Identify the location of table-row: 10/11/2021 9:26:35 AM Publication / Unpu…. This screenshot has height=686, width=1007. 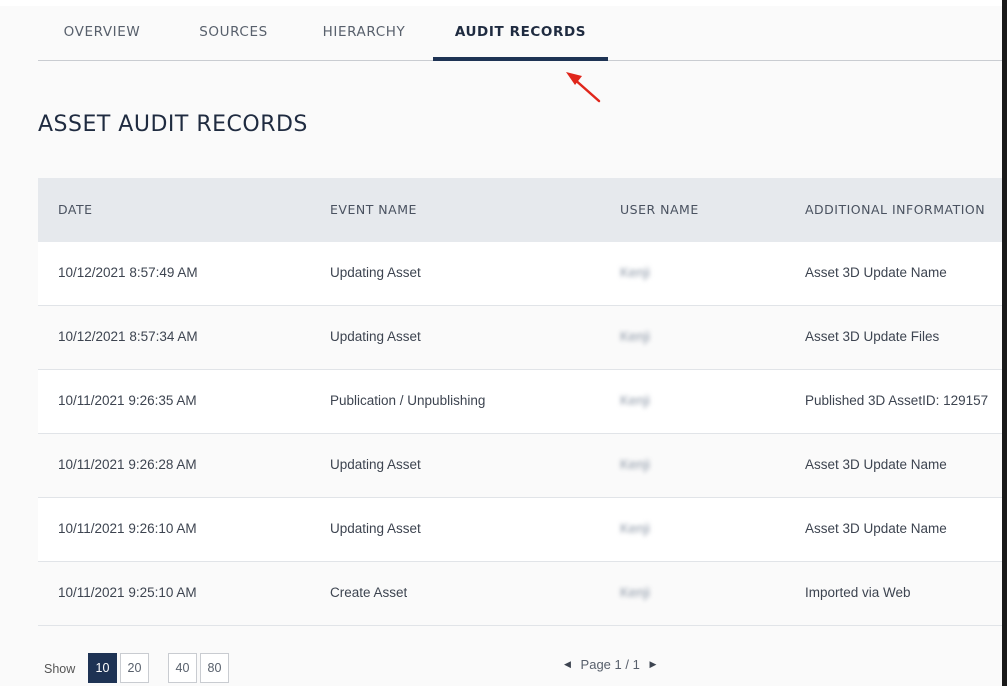
(520, 402).